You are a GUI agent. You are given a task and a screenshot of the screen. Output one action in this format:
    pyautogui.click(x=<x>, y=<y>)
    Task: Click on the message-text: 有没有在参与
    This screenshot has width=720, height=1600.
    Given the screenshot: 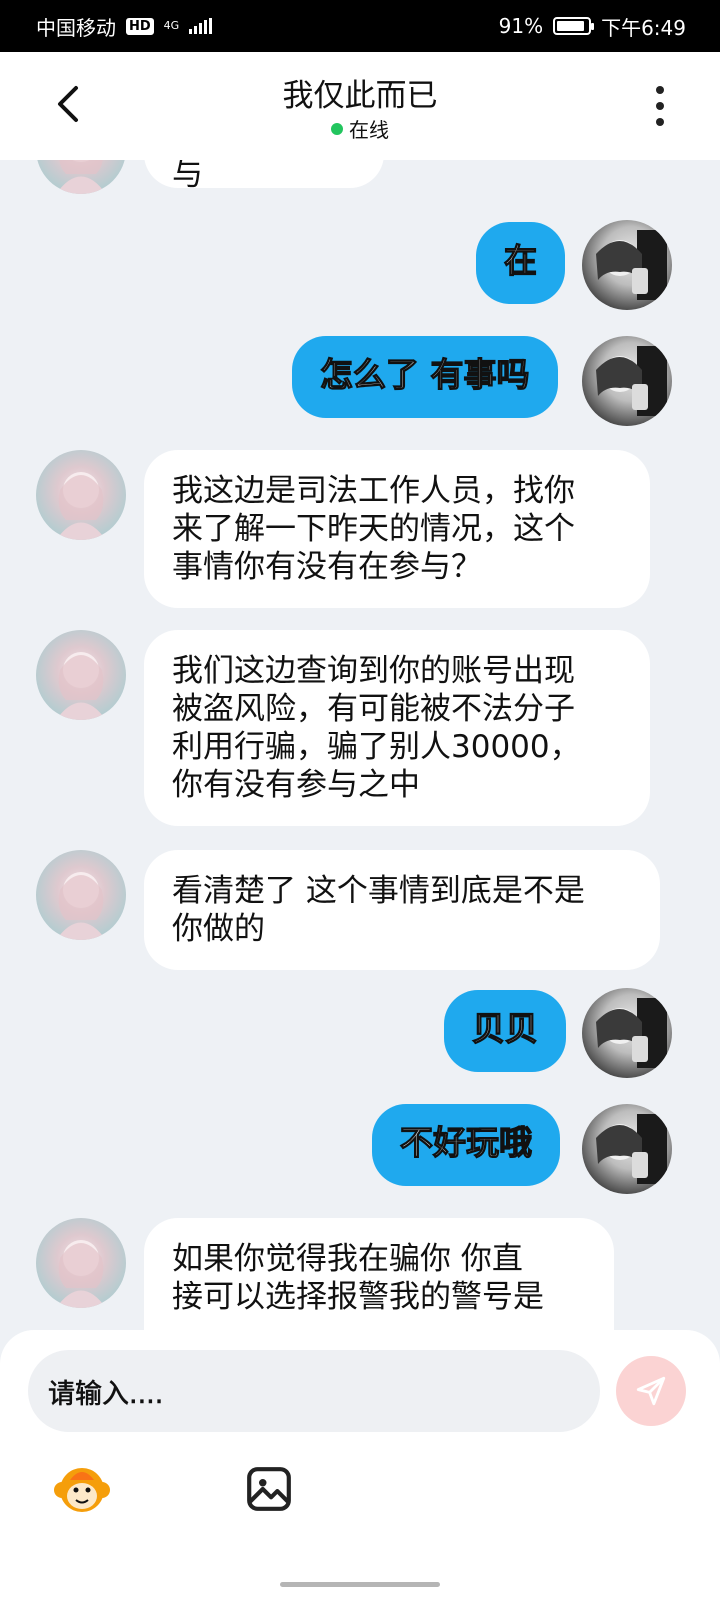 What is the action you would take?
    pyautogui.click(x=187, y=176)
    